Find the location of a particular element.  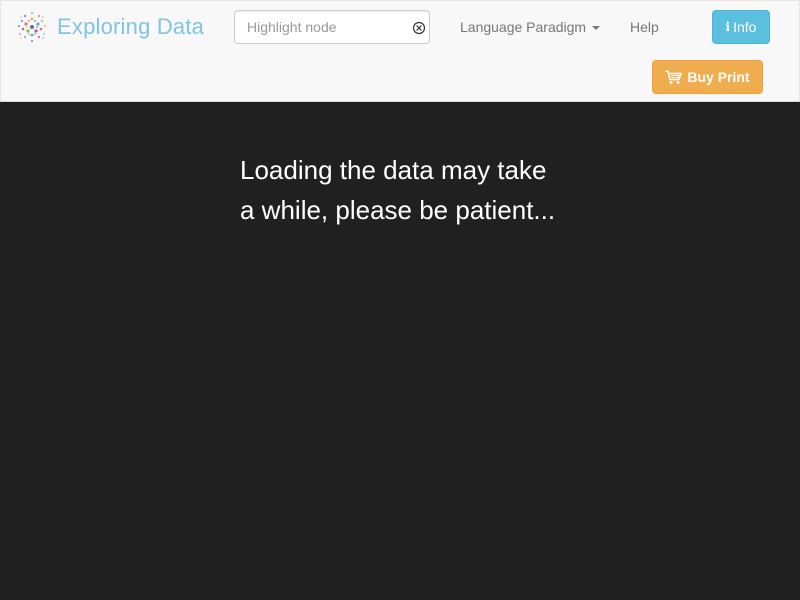

buy-print-button: Buy Print is located at coordinates (707, 77).